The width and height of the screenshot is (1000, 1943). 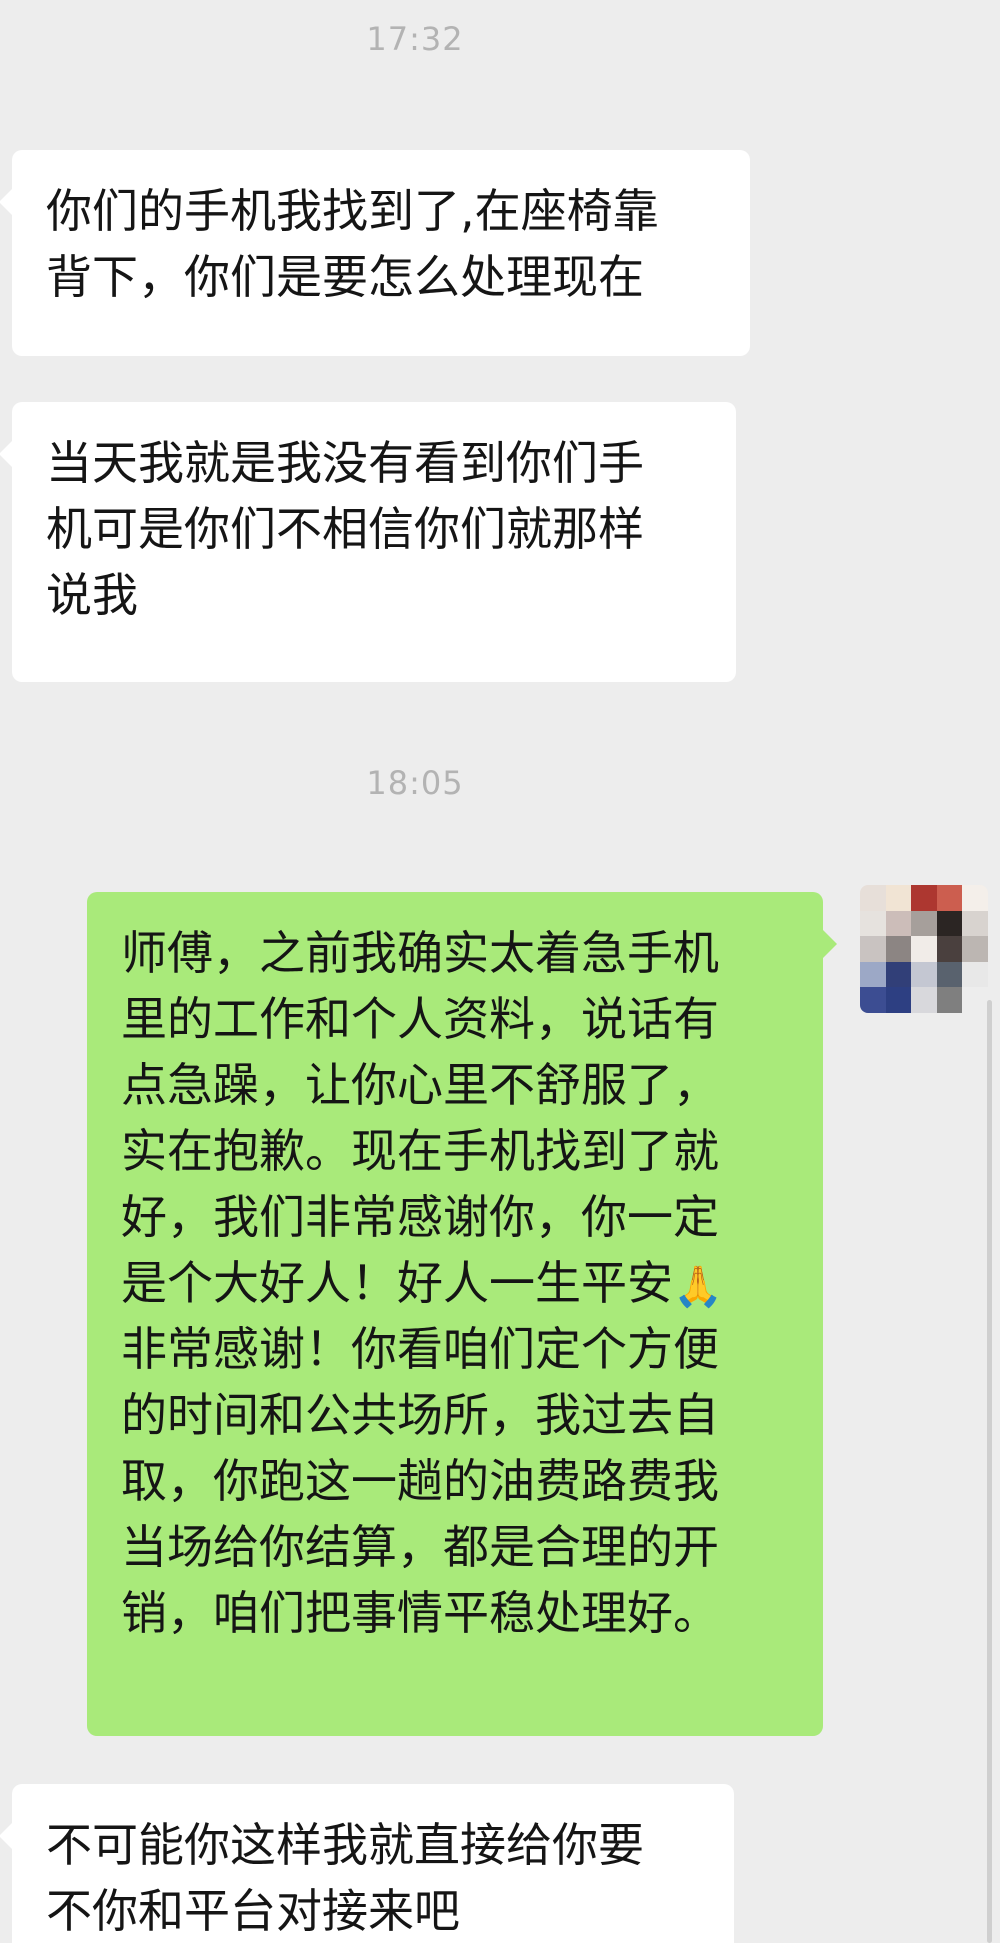 I want to click on message-line: 是个大好人！好人一生平安🙏, so click(x=464, y=1283).